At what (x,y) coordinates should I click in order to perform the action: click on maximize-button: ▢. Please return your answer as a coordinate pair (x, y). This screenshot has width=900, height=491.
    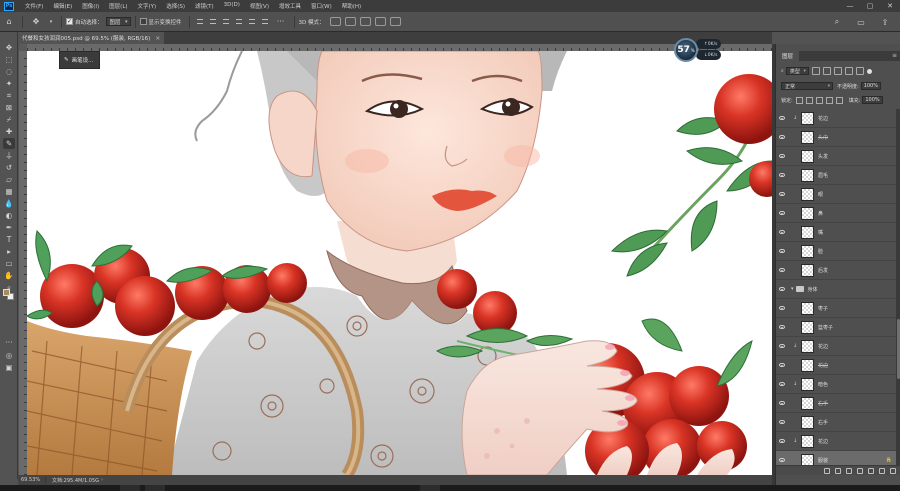
    Looking at the image, I should click on (870, 6).